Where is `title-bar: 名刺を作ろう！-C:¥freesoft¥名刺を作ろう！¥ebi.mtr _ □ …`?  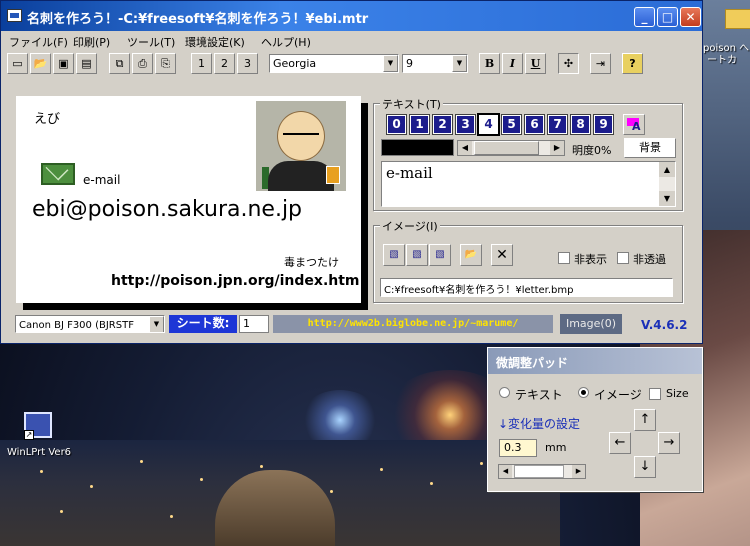
title-bar: 名刺を作ろう！-C:¥freesoft¥名刺を作ろう！¥ebi.mtr _ □ … is located at coordinates (351, 16).